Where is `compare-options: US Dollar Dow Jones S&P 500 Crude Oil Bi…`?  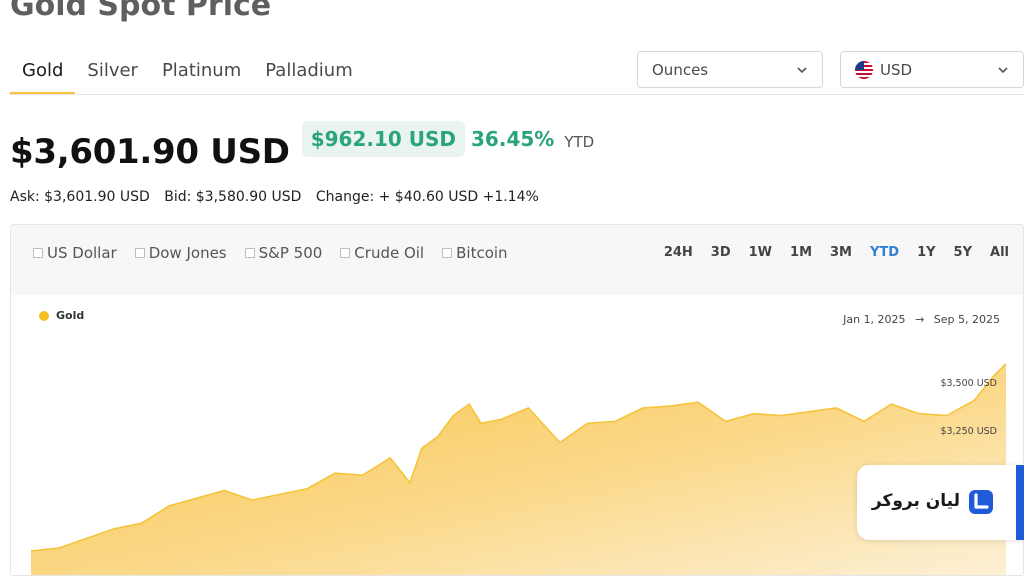 compare-options: US Dollar Dow Jones S&P 500 Crude Oil Bi… is located at coordinates (279, 253).